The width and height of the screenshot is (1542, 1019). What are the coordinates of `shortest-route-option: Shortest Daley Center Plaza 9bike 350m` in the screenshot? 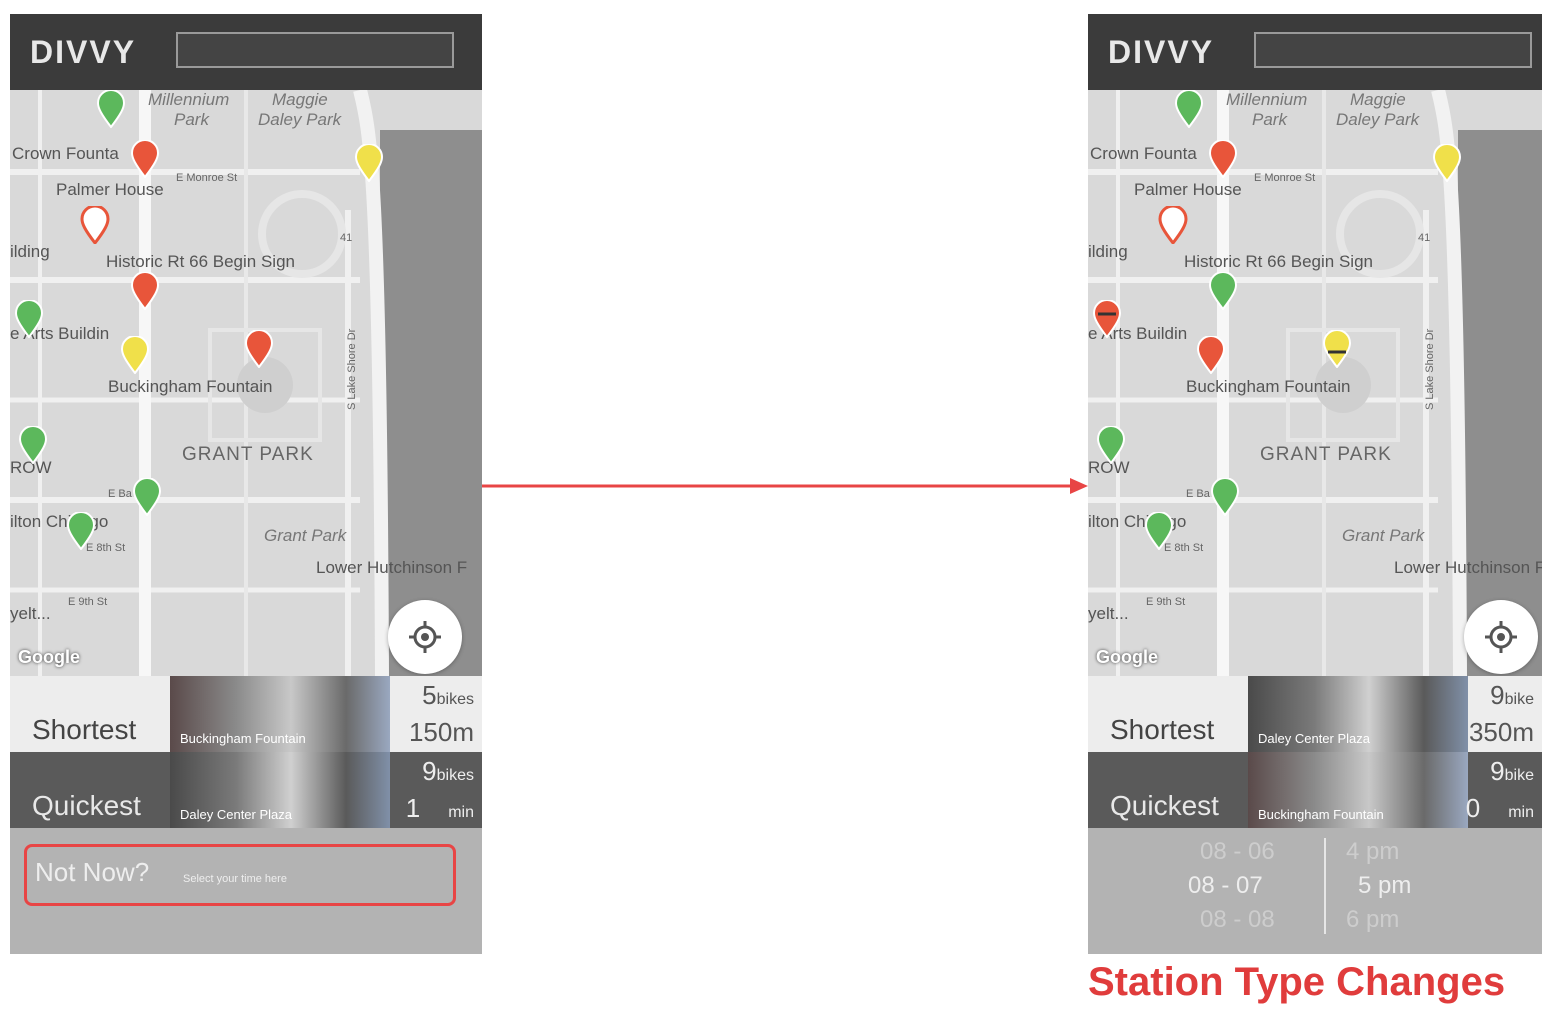 It's located at (1315, 714).